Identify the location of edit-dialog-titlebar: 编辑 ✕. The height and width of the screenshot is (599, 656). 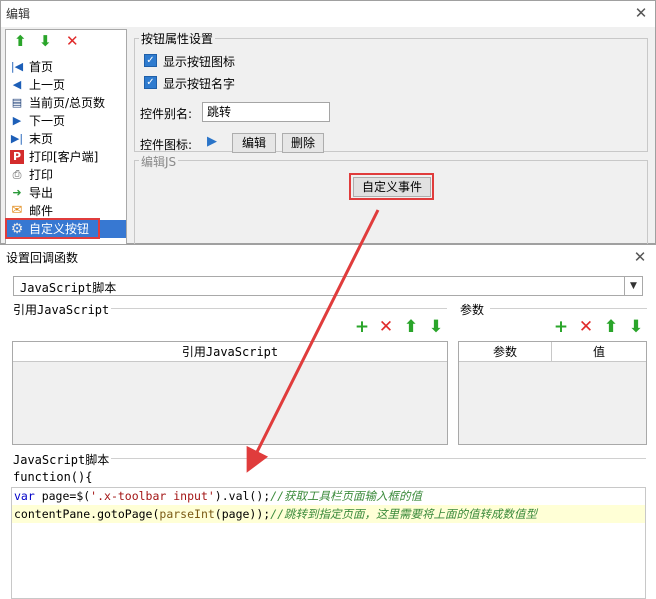
(328, 14).